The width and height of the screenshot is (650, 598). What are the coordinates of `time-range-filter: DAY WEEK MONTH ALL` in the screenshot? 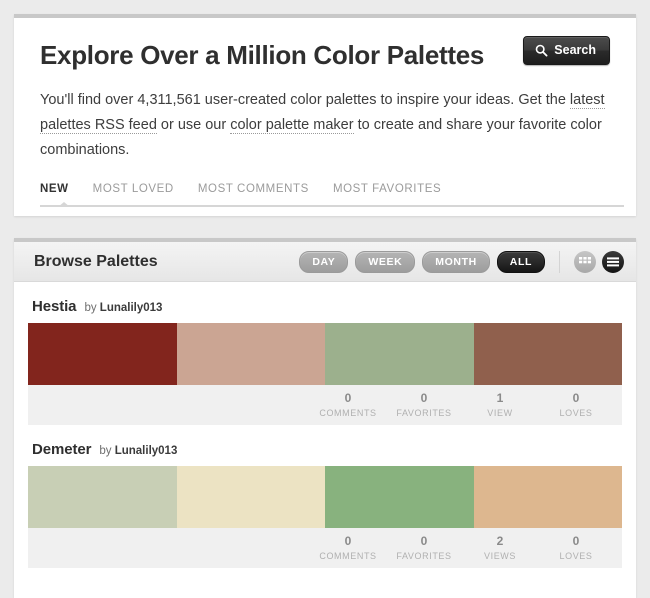 It's located at (422, 261).